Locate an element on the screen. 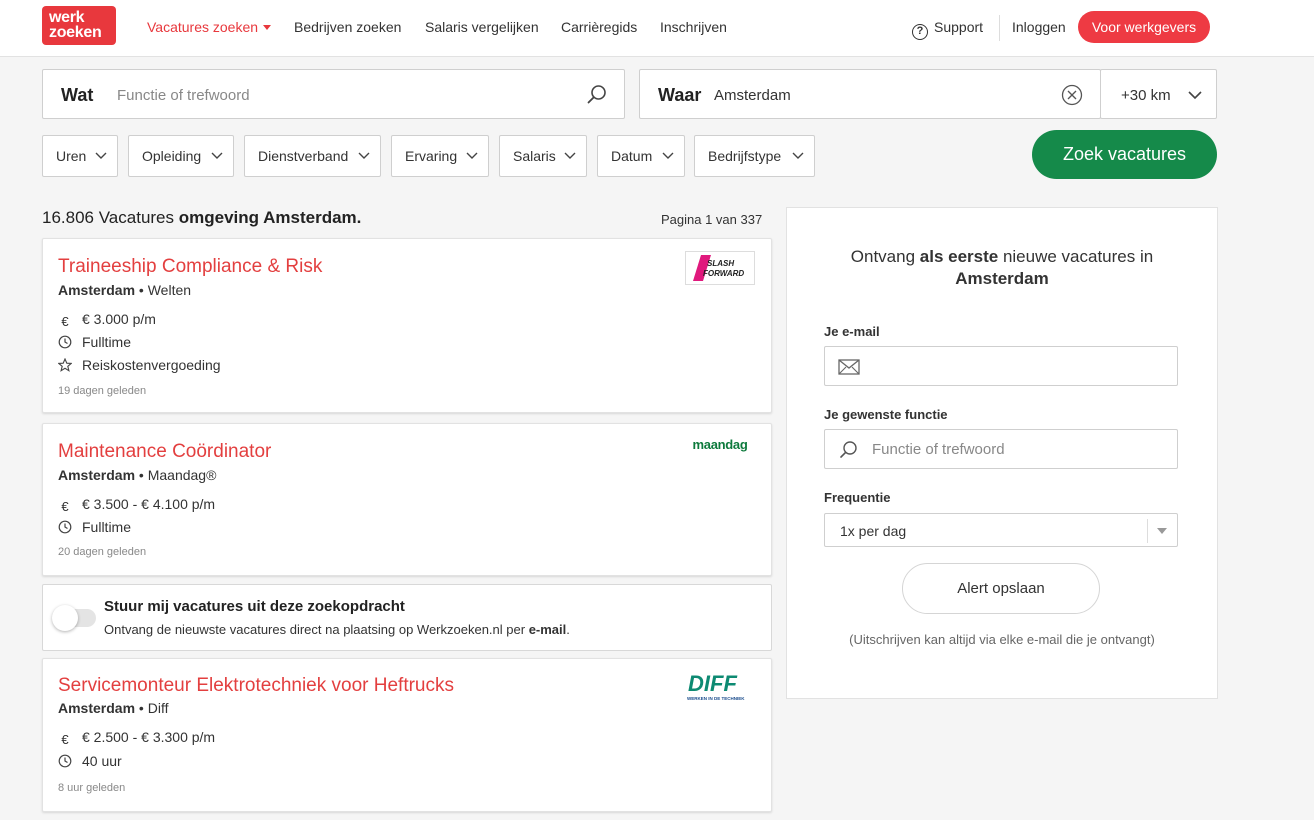  filter-label: Datum is located at coordinates (632, 156).